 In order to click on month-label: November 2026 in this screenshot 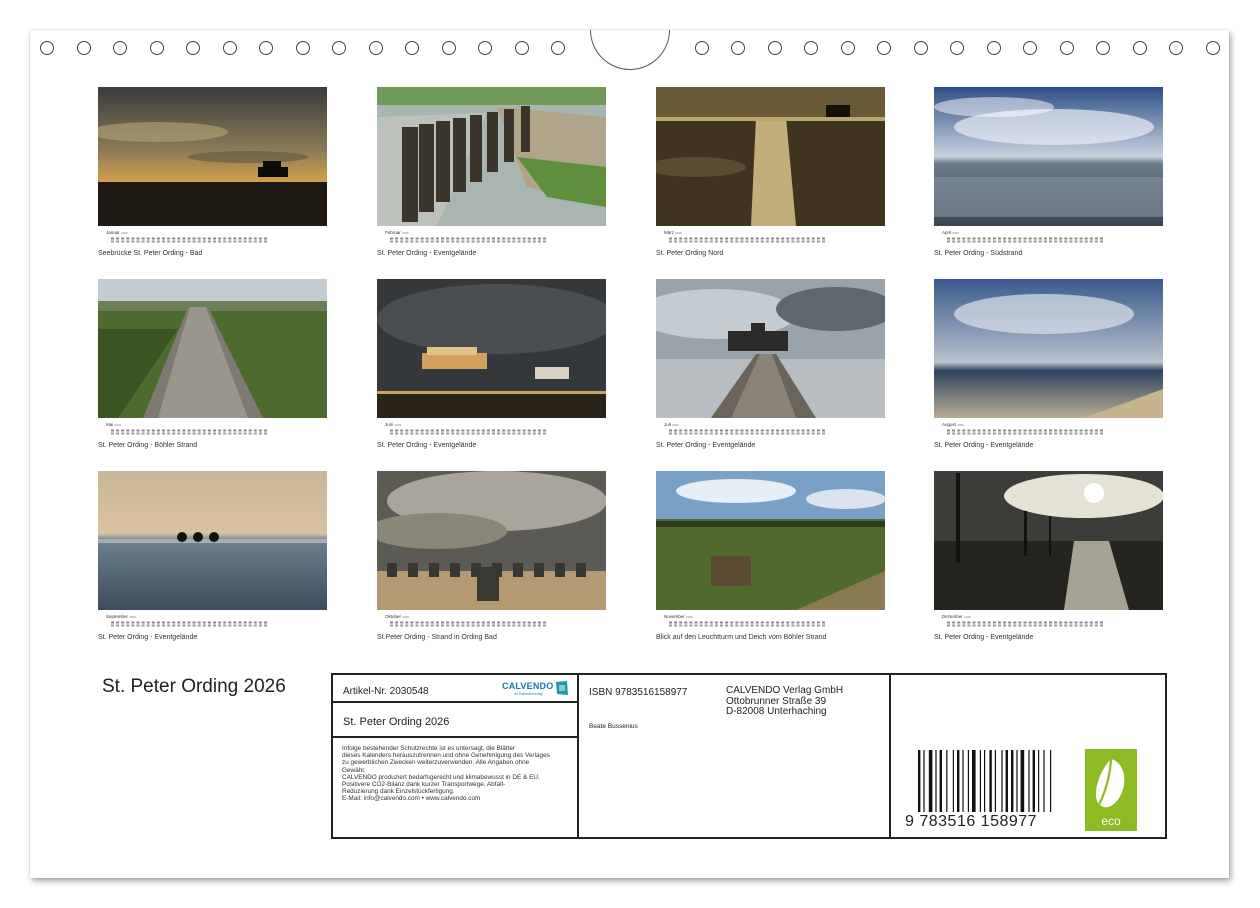, I will do `click(678, 616)`.